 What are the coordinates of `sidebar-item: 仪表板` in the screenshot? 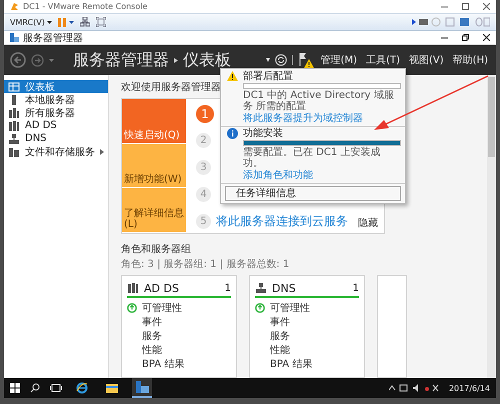 It's located at (56, 86).